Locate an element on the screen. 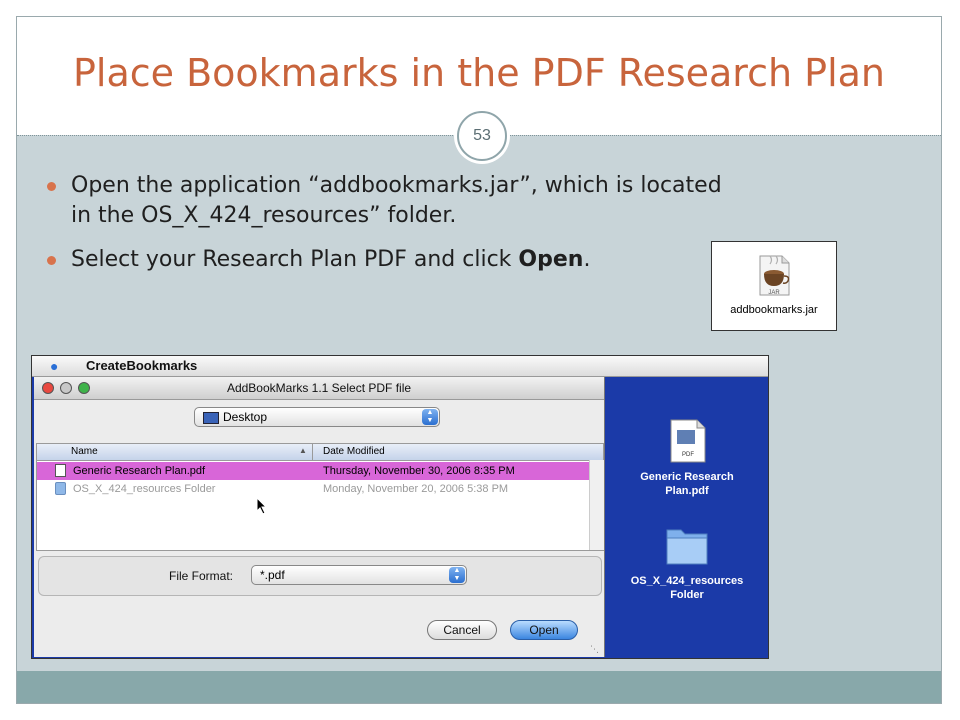 The image size is (960, 720). file-list-scrollbar is located at coordinates (596, 505).